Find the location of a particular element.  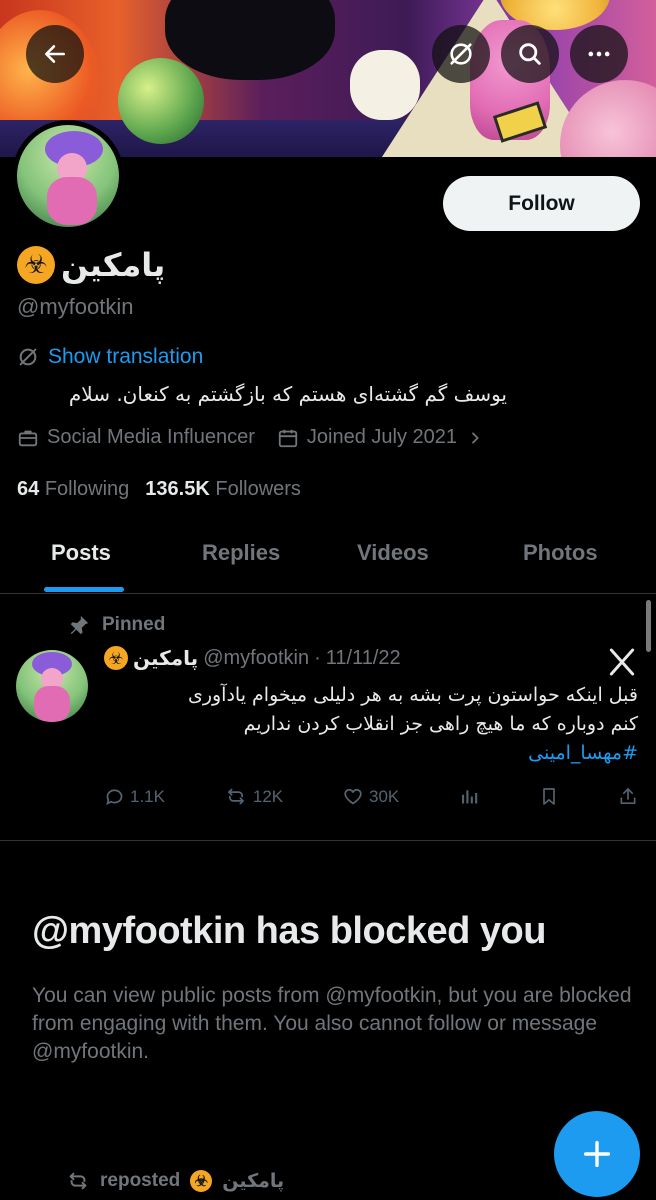

plus-icon is located at coordinates (597, 1154).